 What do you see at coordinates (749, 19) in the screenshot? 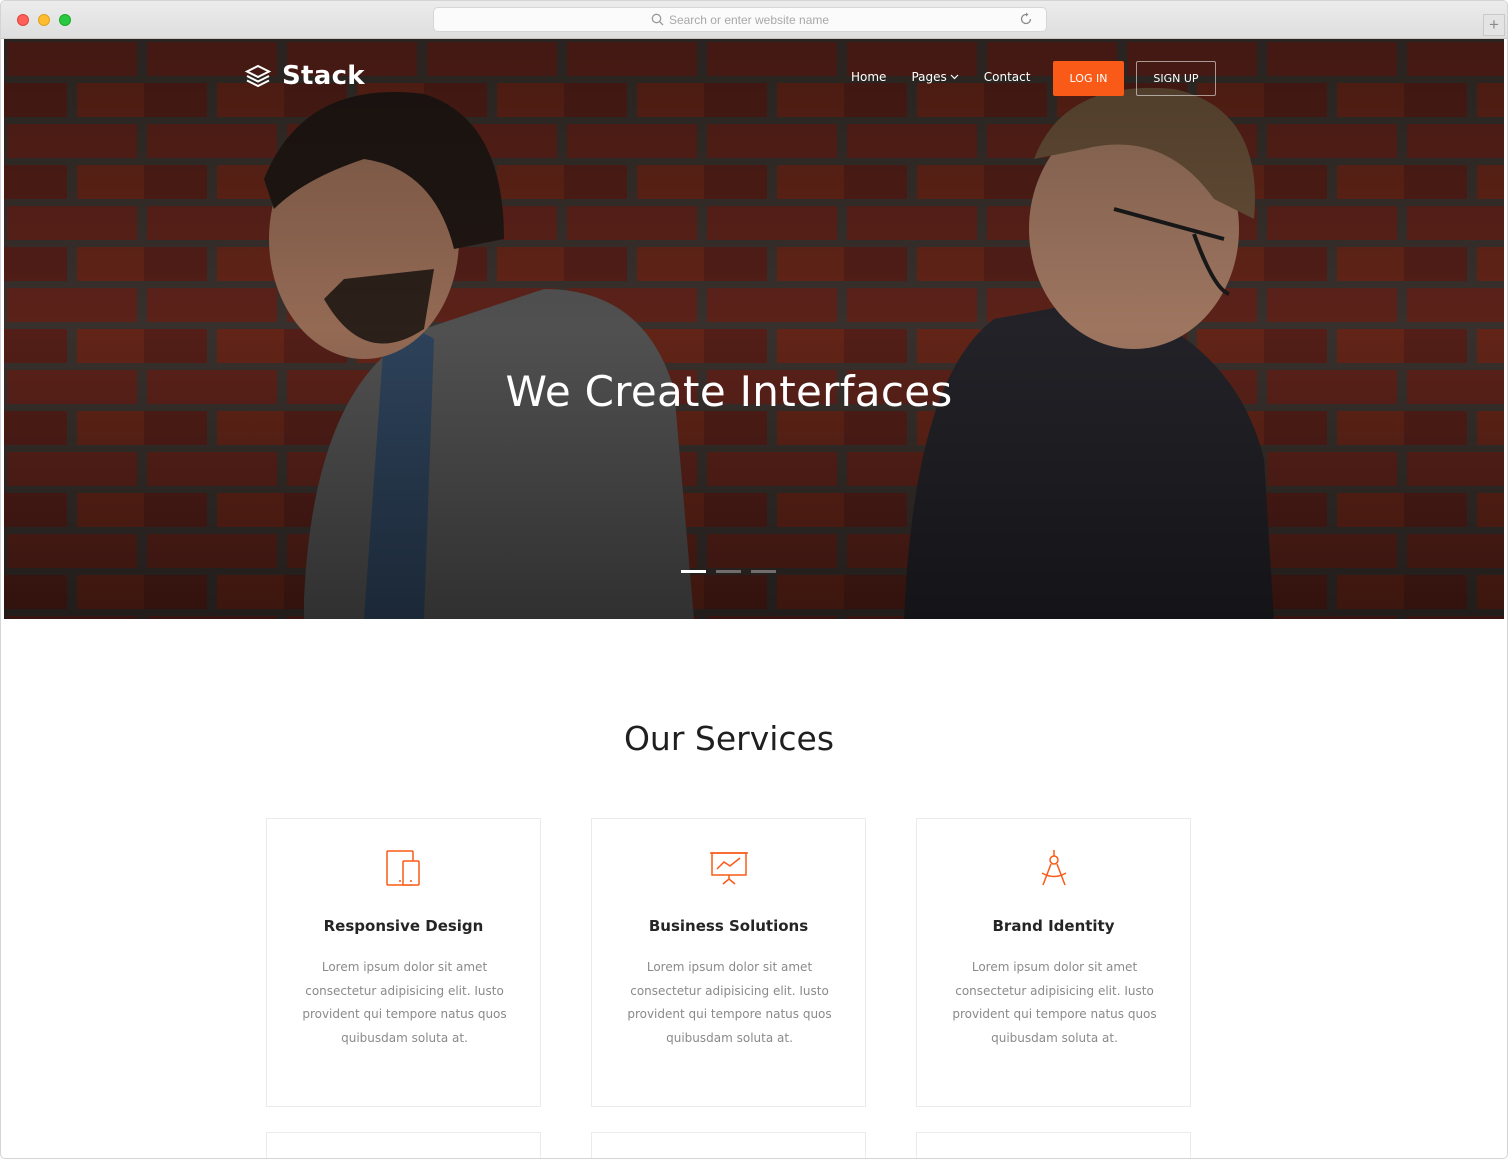
I see `address-placeholder: Search or enter website name` at bounding box center [749, 19].